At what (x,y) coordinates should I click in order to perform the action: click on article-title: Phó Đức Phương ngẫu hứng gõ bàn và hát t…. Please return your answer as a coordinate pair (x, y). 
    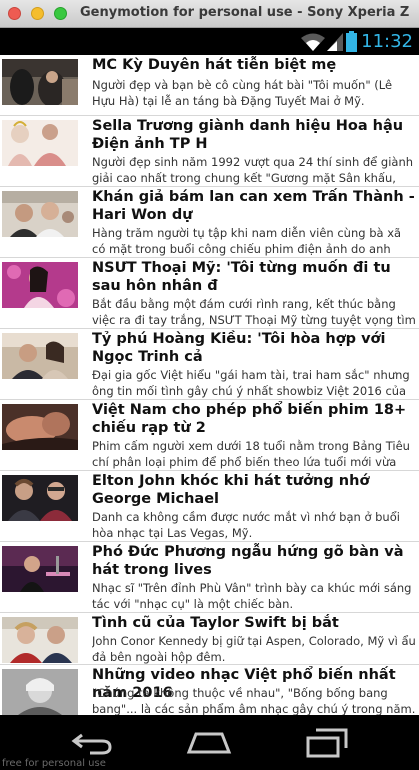
    Looking at the image, I should click on (254, 561).